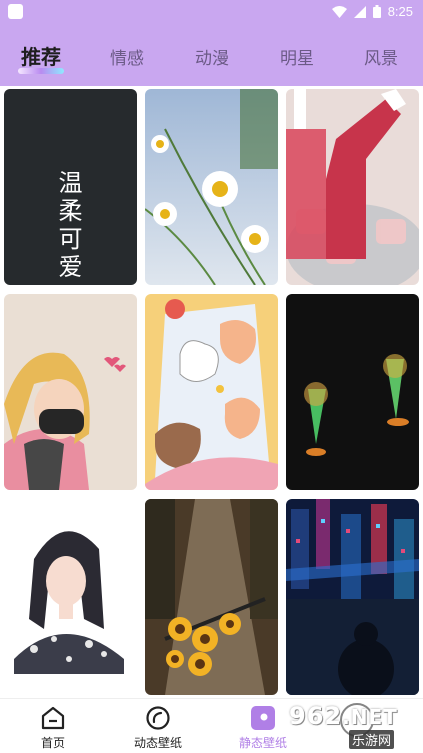 This screenshot has width=423, height=753. Describe the element at coordinates (370, 717) in the screenshot. I see `watermark-suffix: .NET` at that location.